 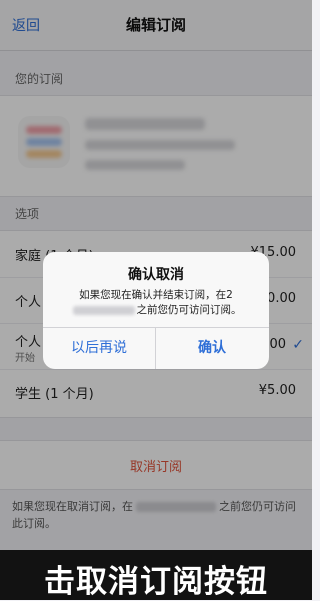 I want to click on dialog-message-part1: 如果您现在确认并结束订阅，在2, so click(x=156, y=295).